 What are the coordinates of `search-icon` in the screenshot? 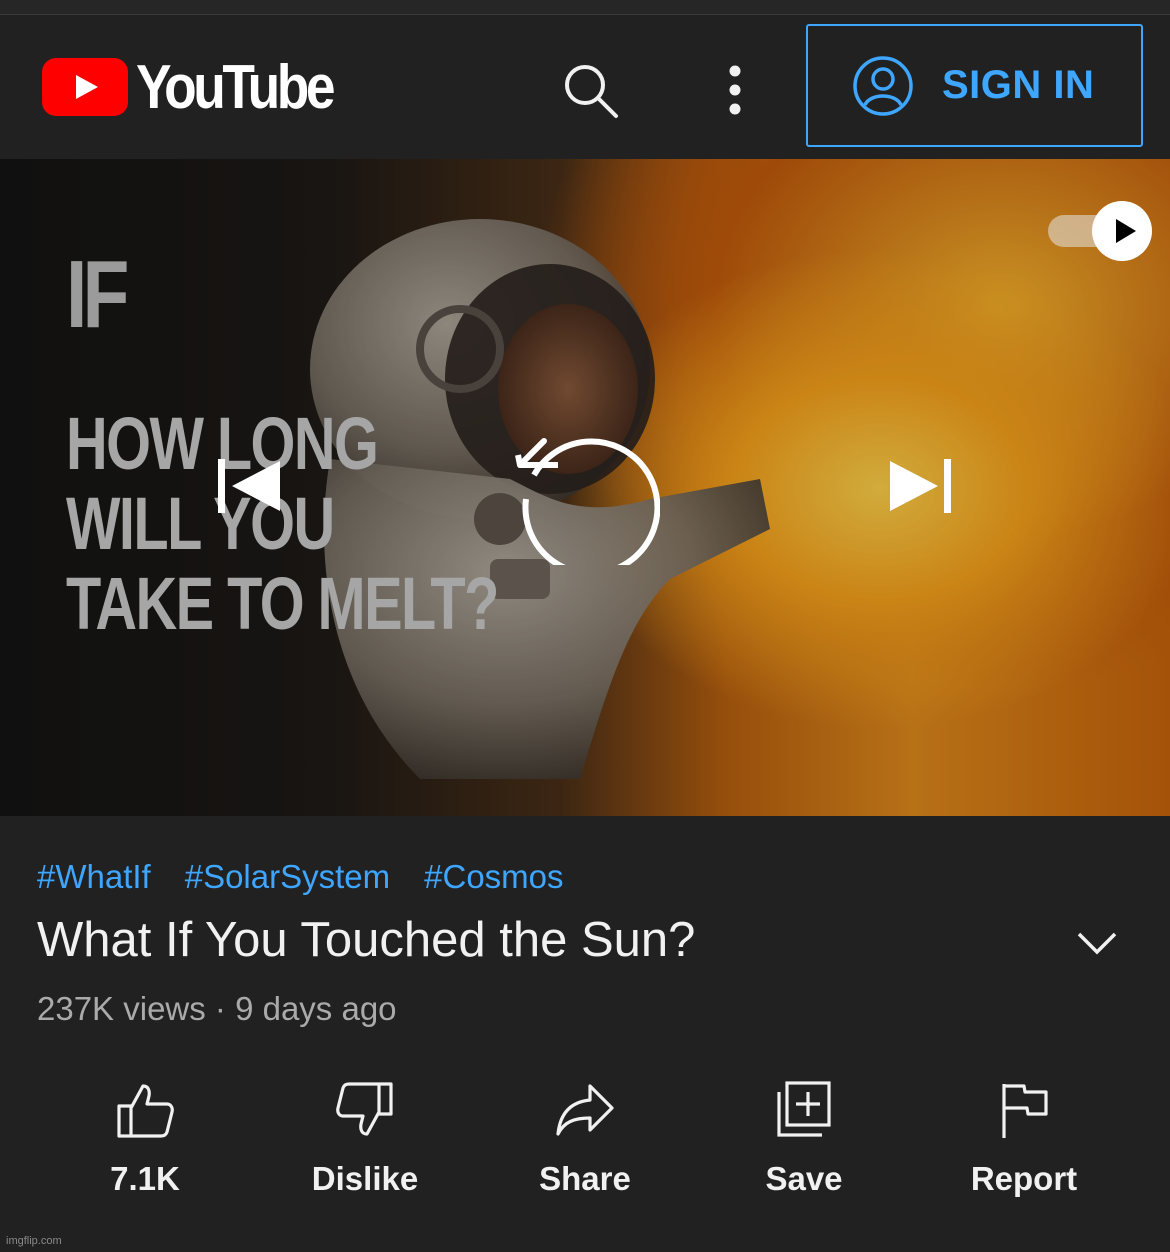 It's located at (591, 91).